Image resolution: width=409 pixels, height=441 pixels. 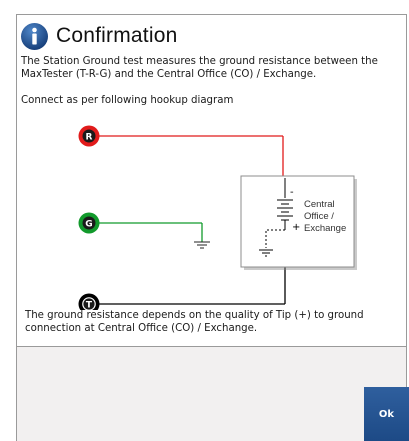 What do you see at coordinates (319, 204) in the screenshot?
I see `co-label-line1: Central` at bounding box center [319, 204].